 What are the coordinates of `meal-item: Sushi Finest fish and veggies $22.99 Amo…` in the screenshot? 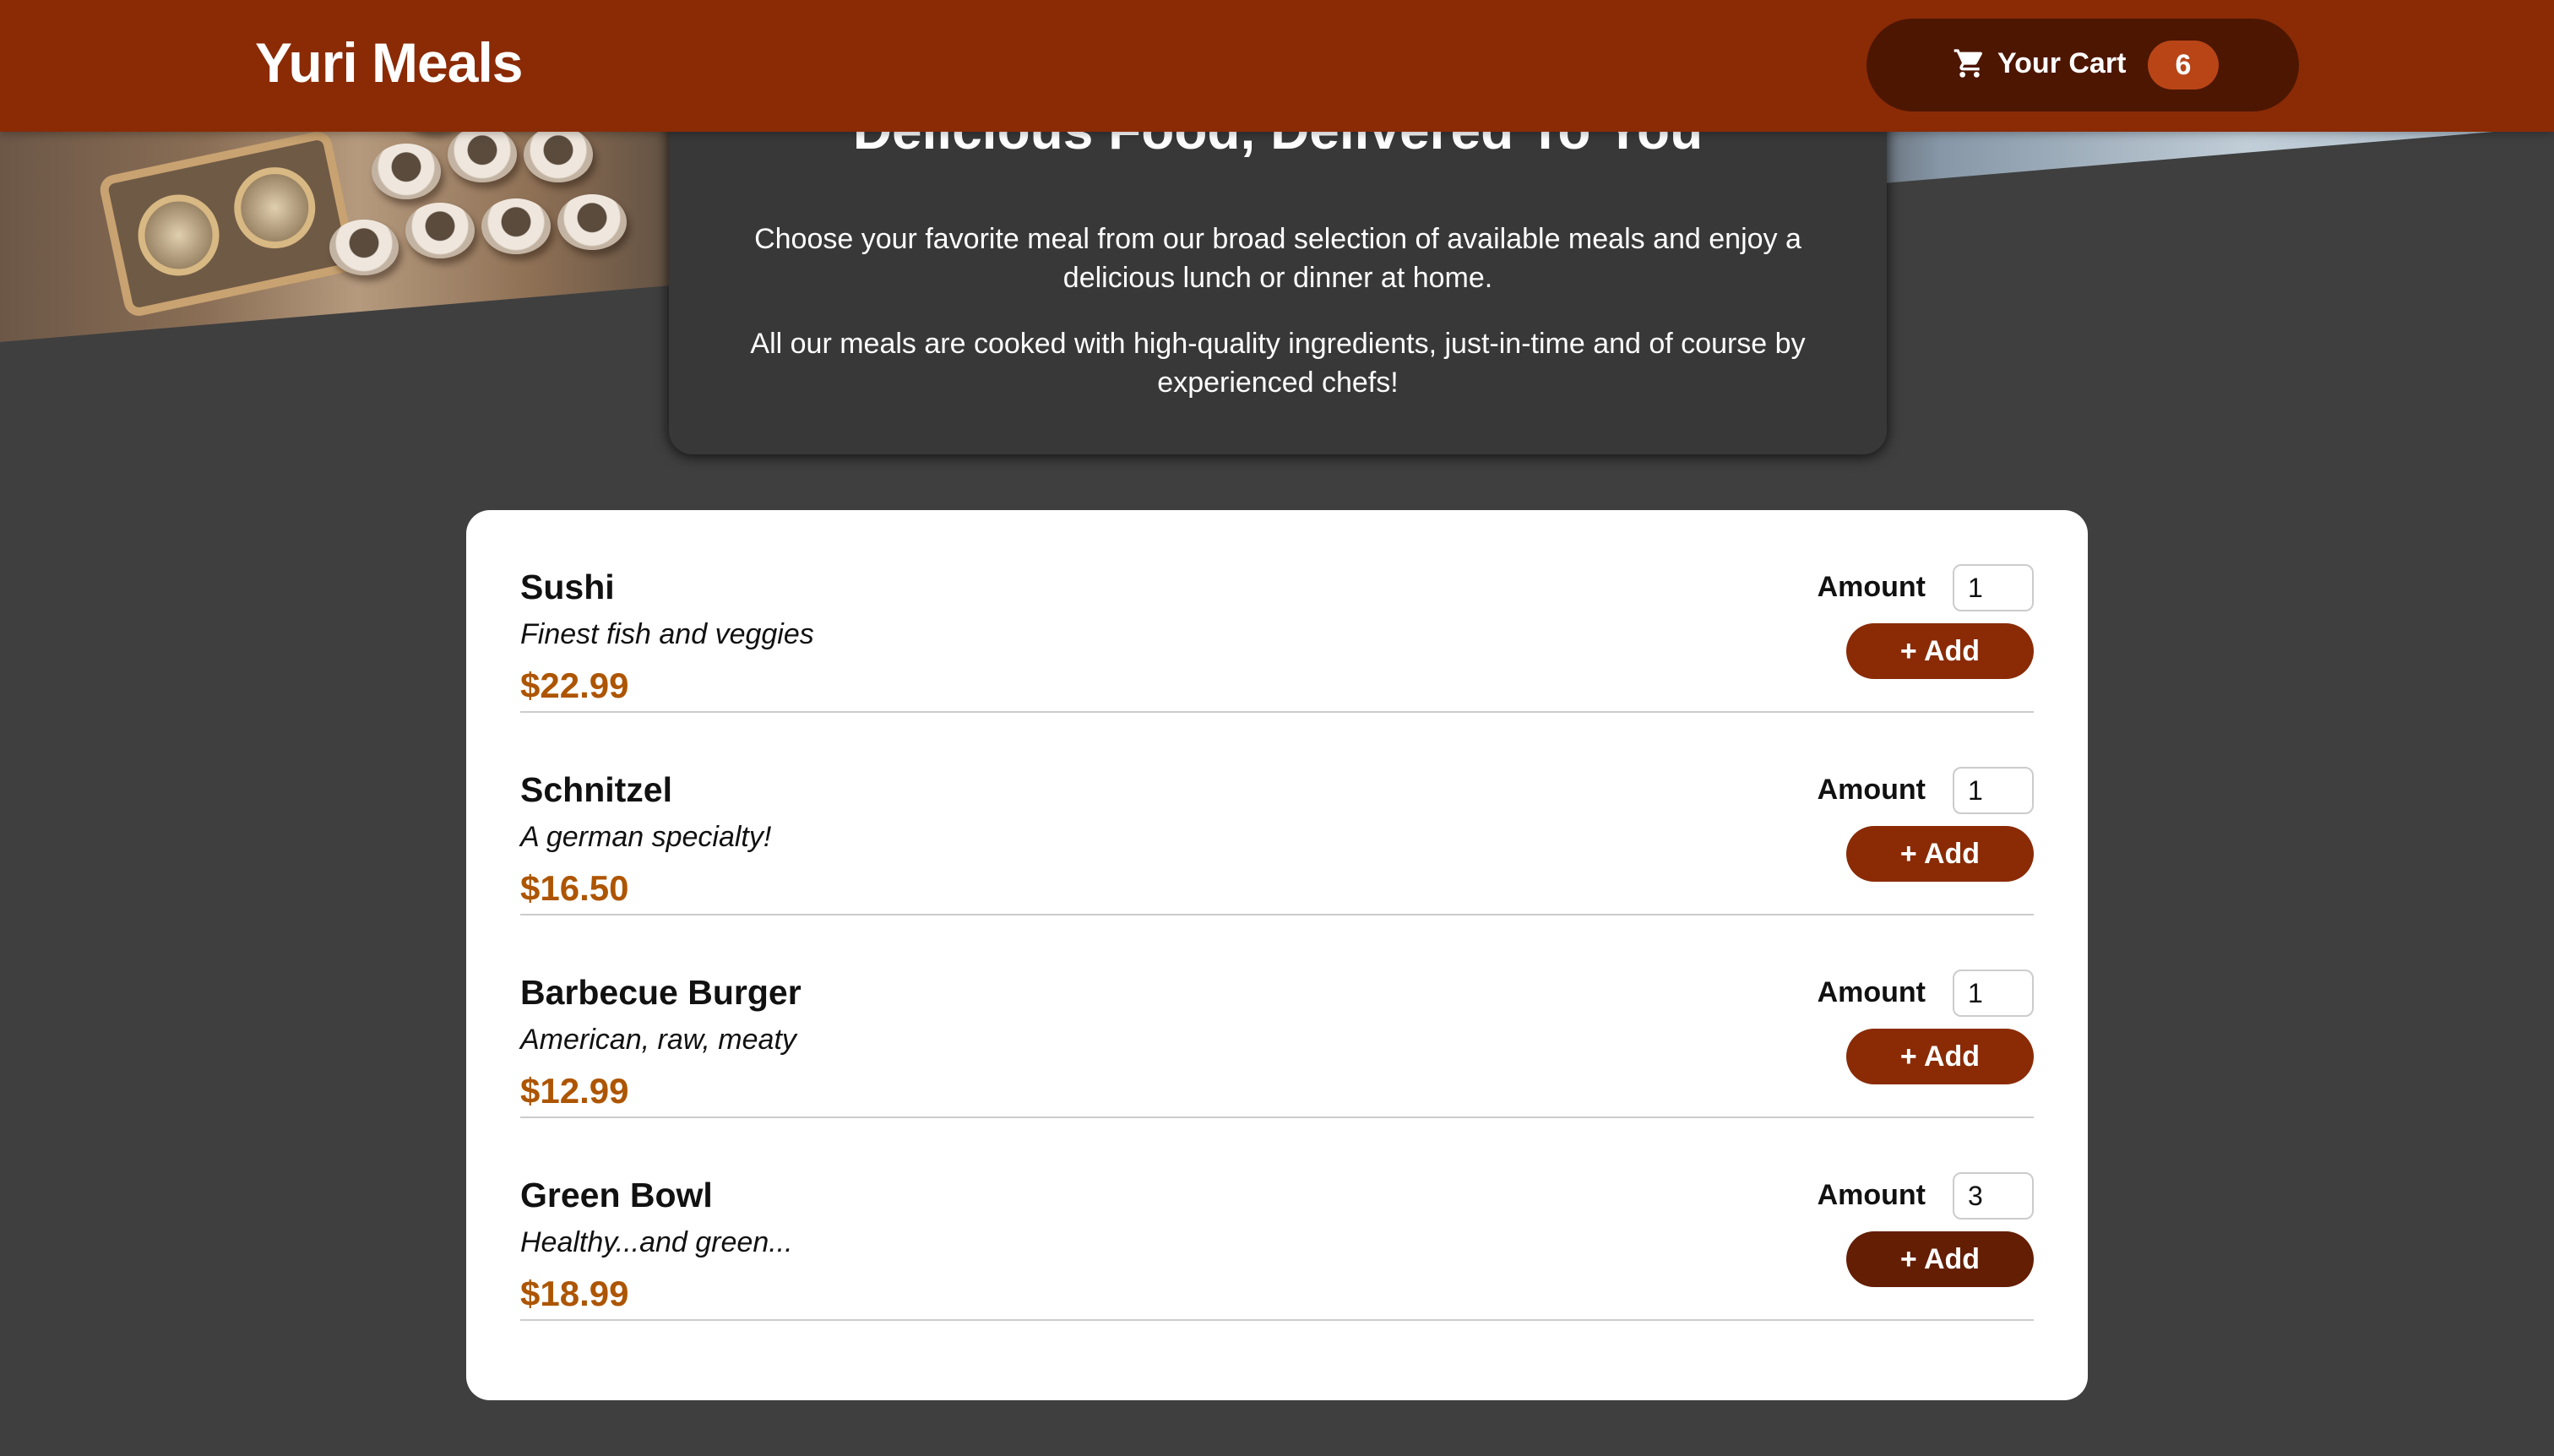 It's located at (1277, 611).